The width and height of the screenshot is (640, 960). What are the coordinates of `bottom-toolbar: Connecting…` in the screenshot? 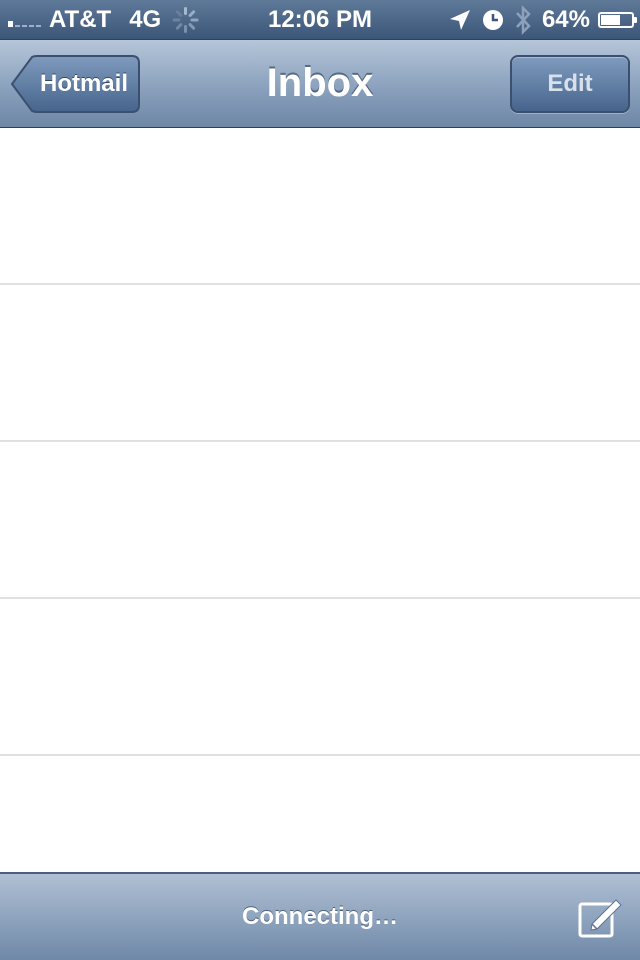 It's located at (320, 916).